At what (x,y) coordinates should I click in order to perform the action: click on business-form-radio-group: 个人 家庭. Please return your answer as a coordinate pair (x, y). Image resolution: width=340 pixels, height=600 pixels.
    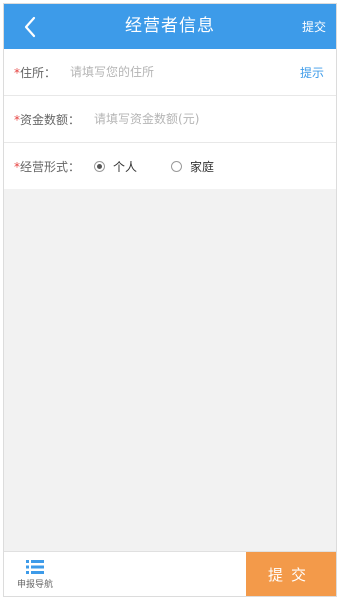
    Looking at the image, I should click on (171, 166).